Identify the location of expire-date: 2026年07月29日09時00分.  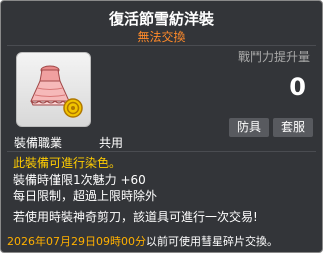
(76, 241).